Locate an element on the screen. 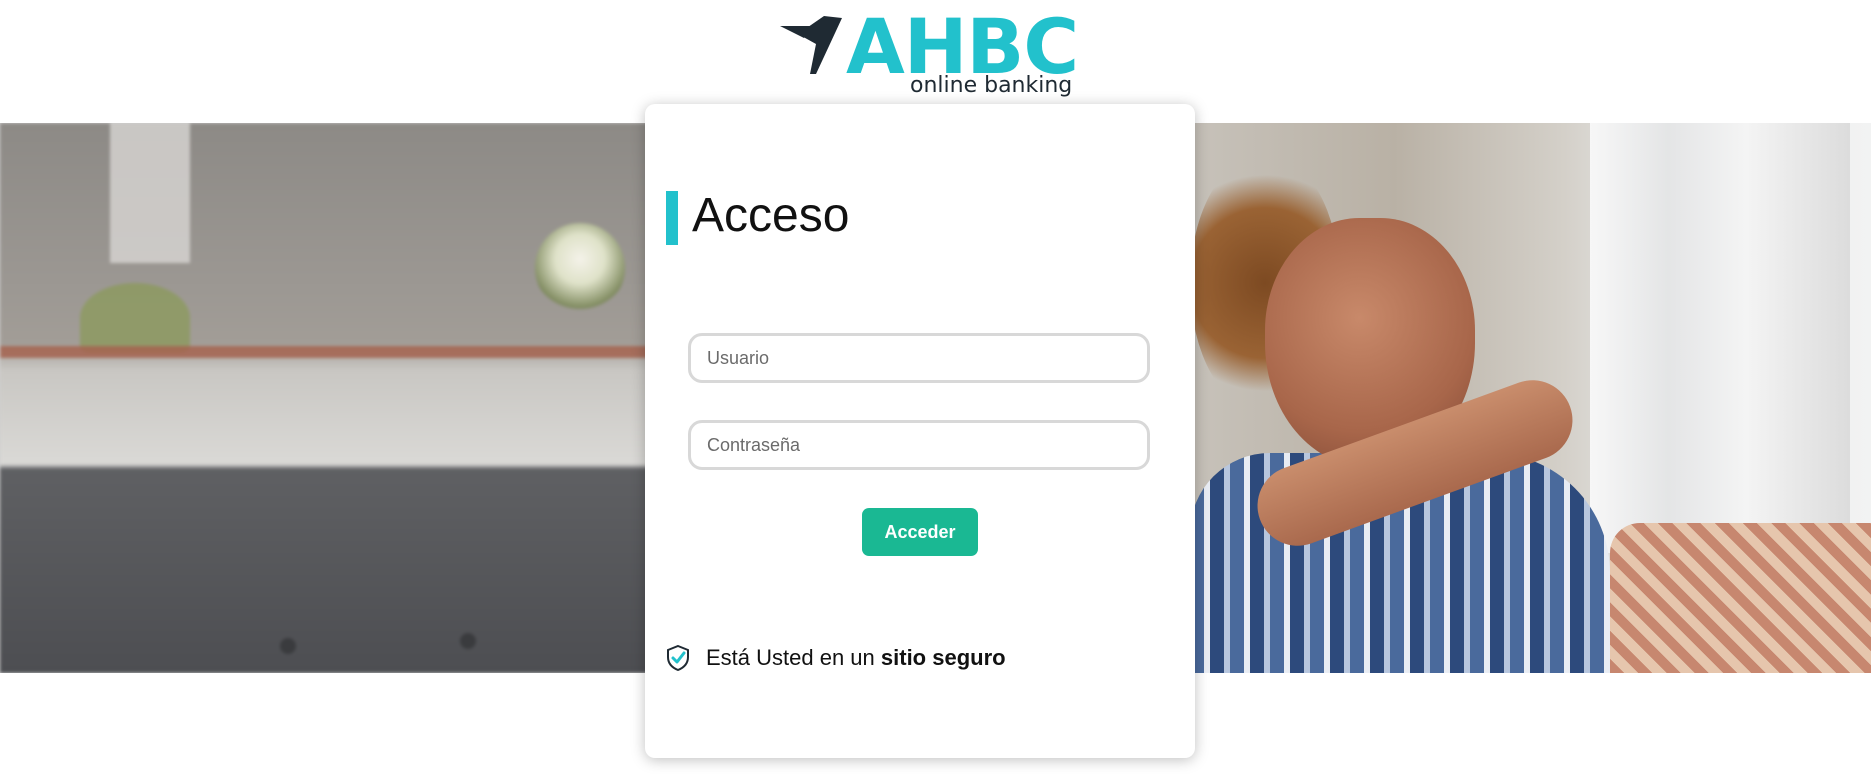 This screenshot has width=1871, height=774. security-text: Está Usted en un sitio seguro is located at coordinates (856, 657).